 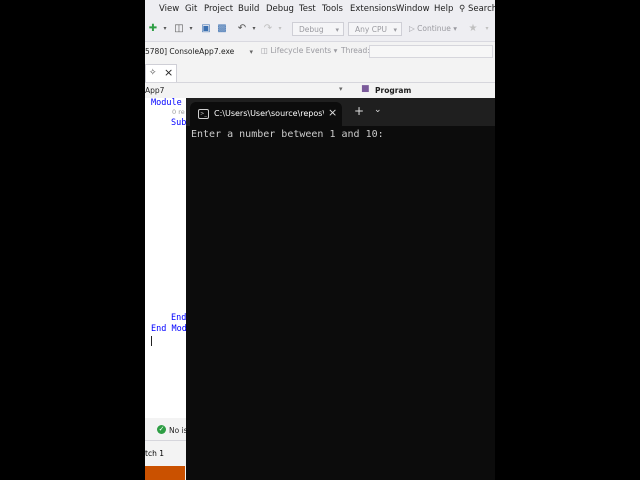 I want to click on continue-label: Continue, so click(x=434, y=28).